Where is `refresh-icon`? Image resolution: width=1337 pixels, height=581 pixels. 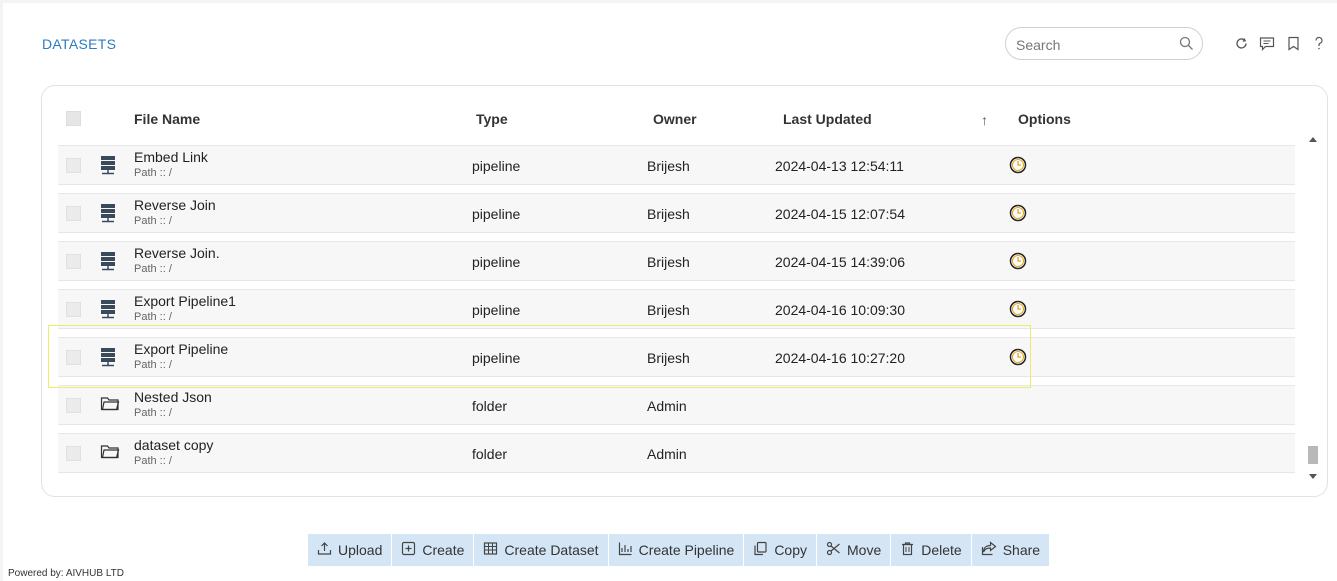 refresh-icon is located at coordinates (1241, 43).